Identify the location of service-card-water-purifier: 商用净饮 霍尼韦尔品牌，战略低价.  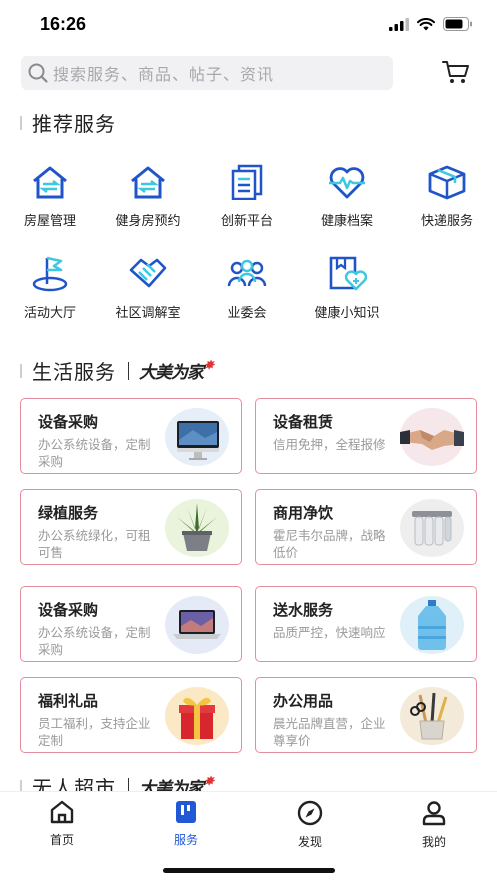
(366, 527).